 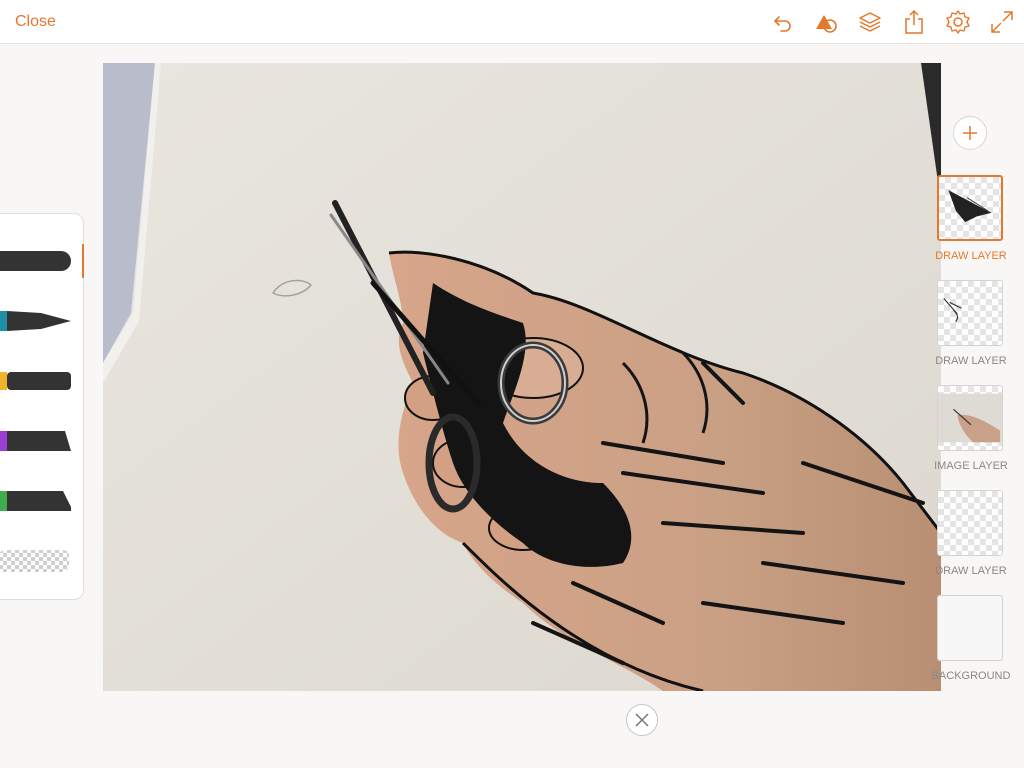 What do you see at coordinates (37, 501) in the screenshot?
I see `flat-brush` at bounding box center [37, 501].